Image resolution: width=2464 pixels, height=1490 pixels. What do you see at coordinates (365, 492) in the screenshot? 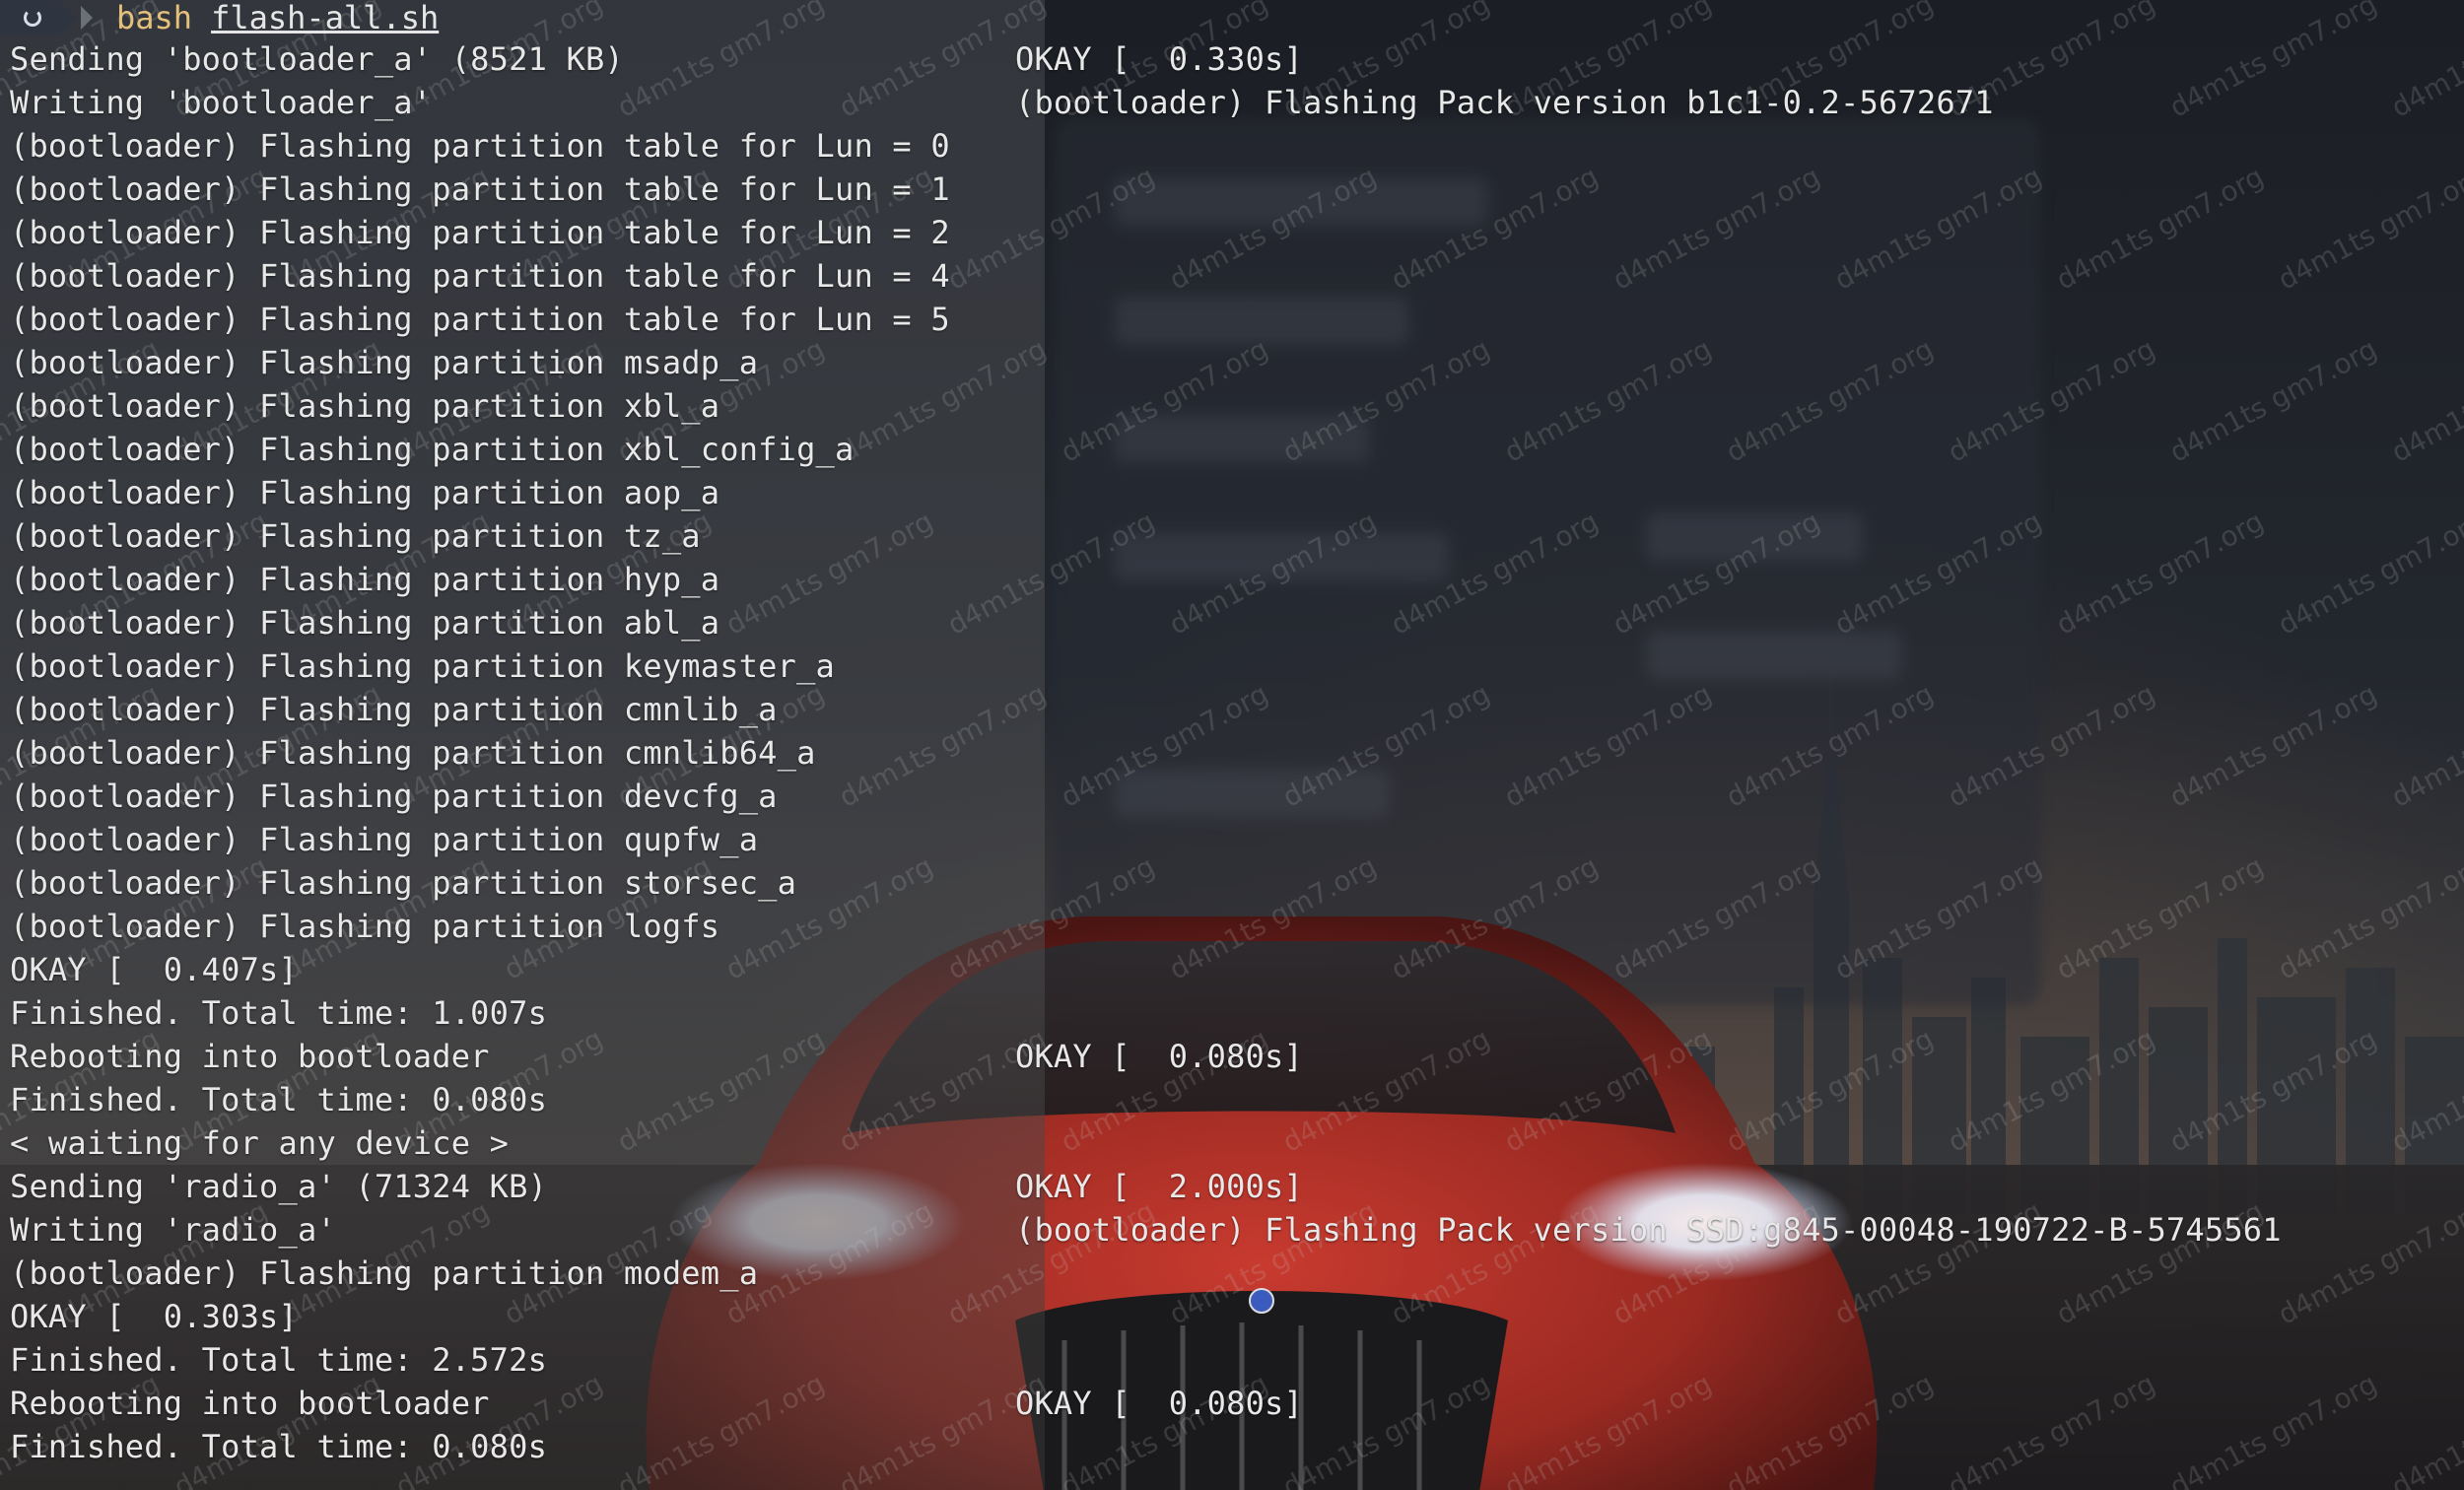
I see `output-line: (bootloader) Flashing partition aop_a` at bounding box center [365, 492].